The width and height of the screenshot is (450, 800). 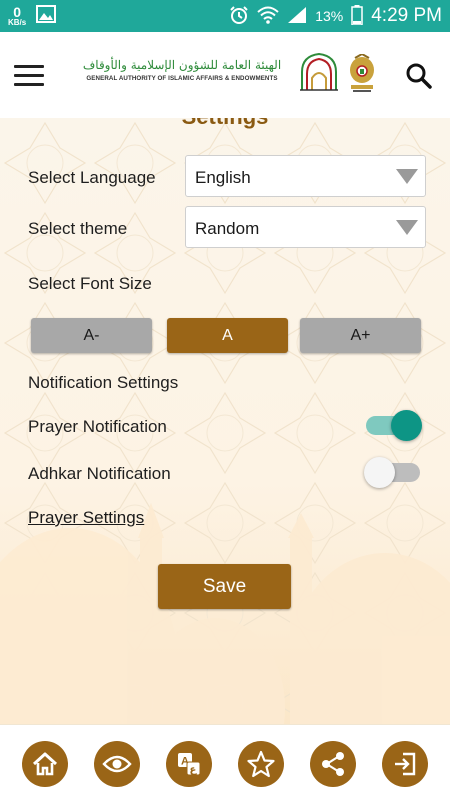 I want to click on font-normal-button: A, so click(x=227, y=335).